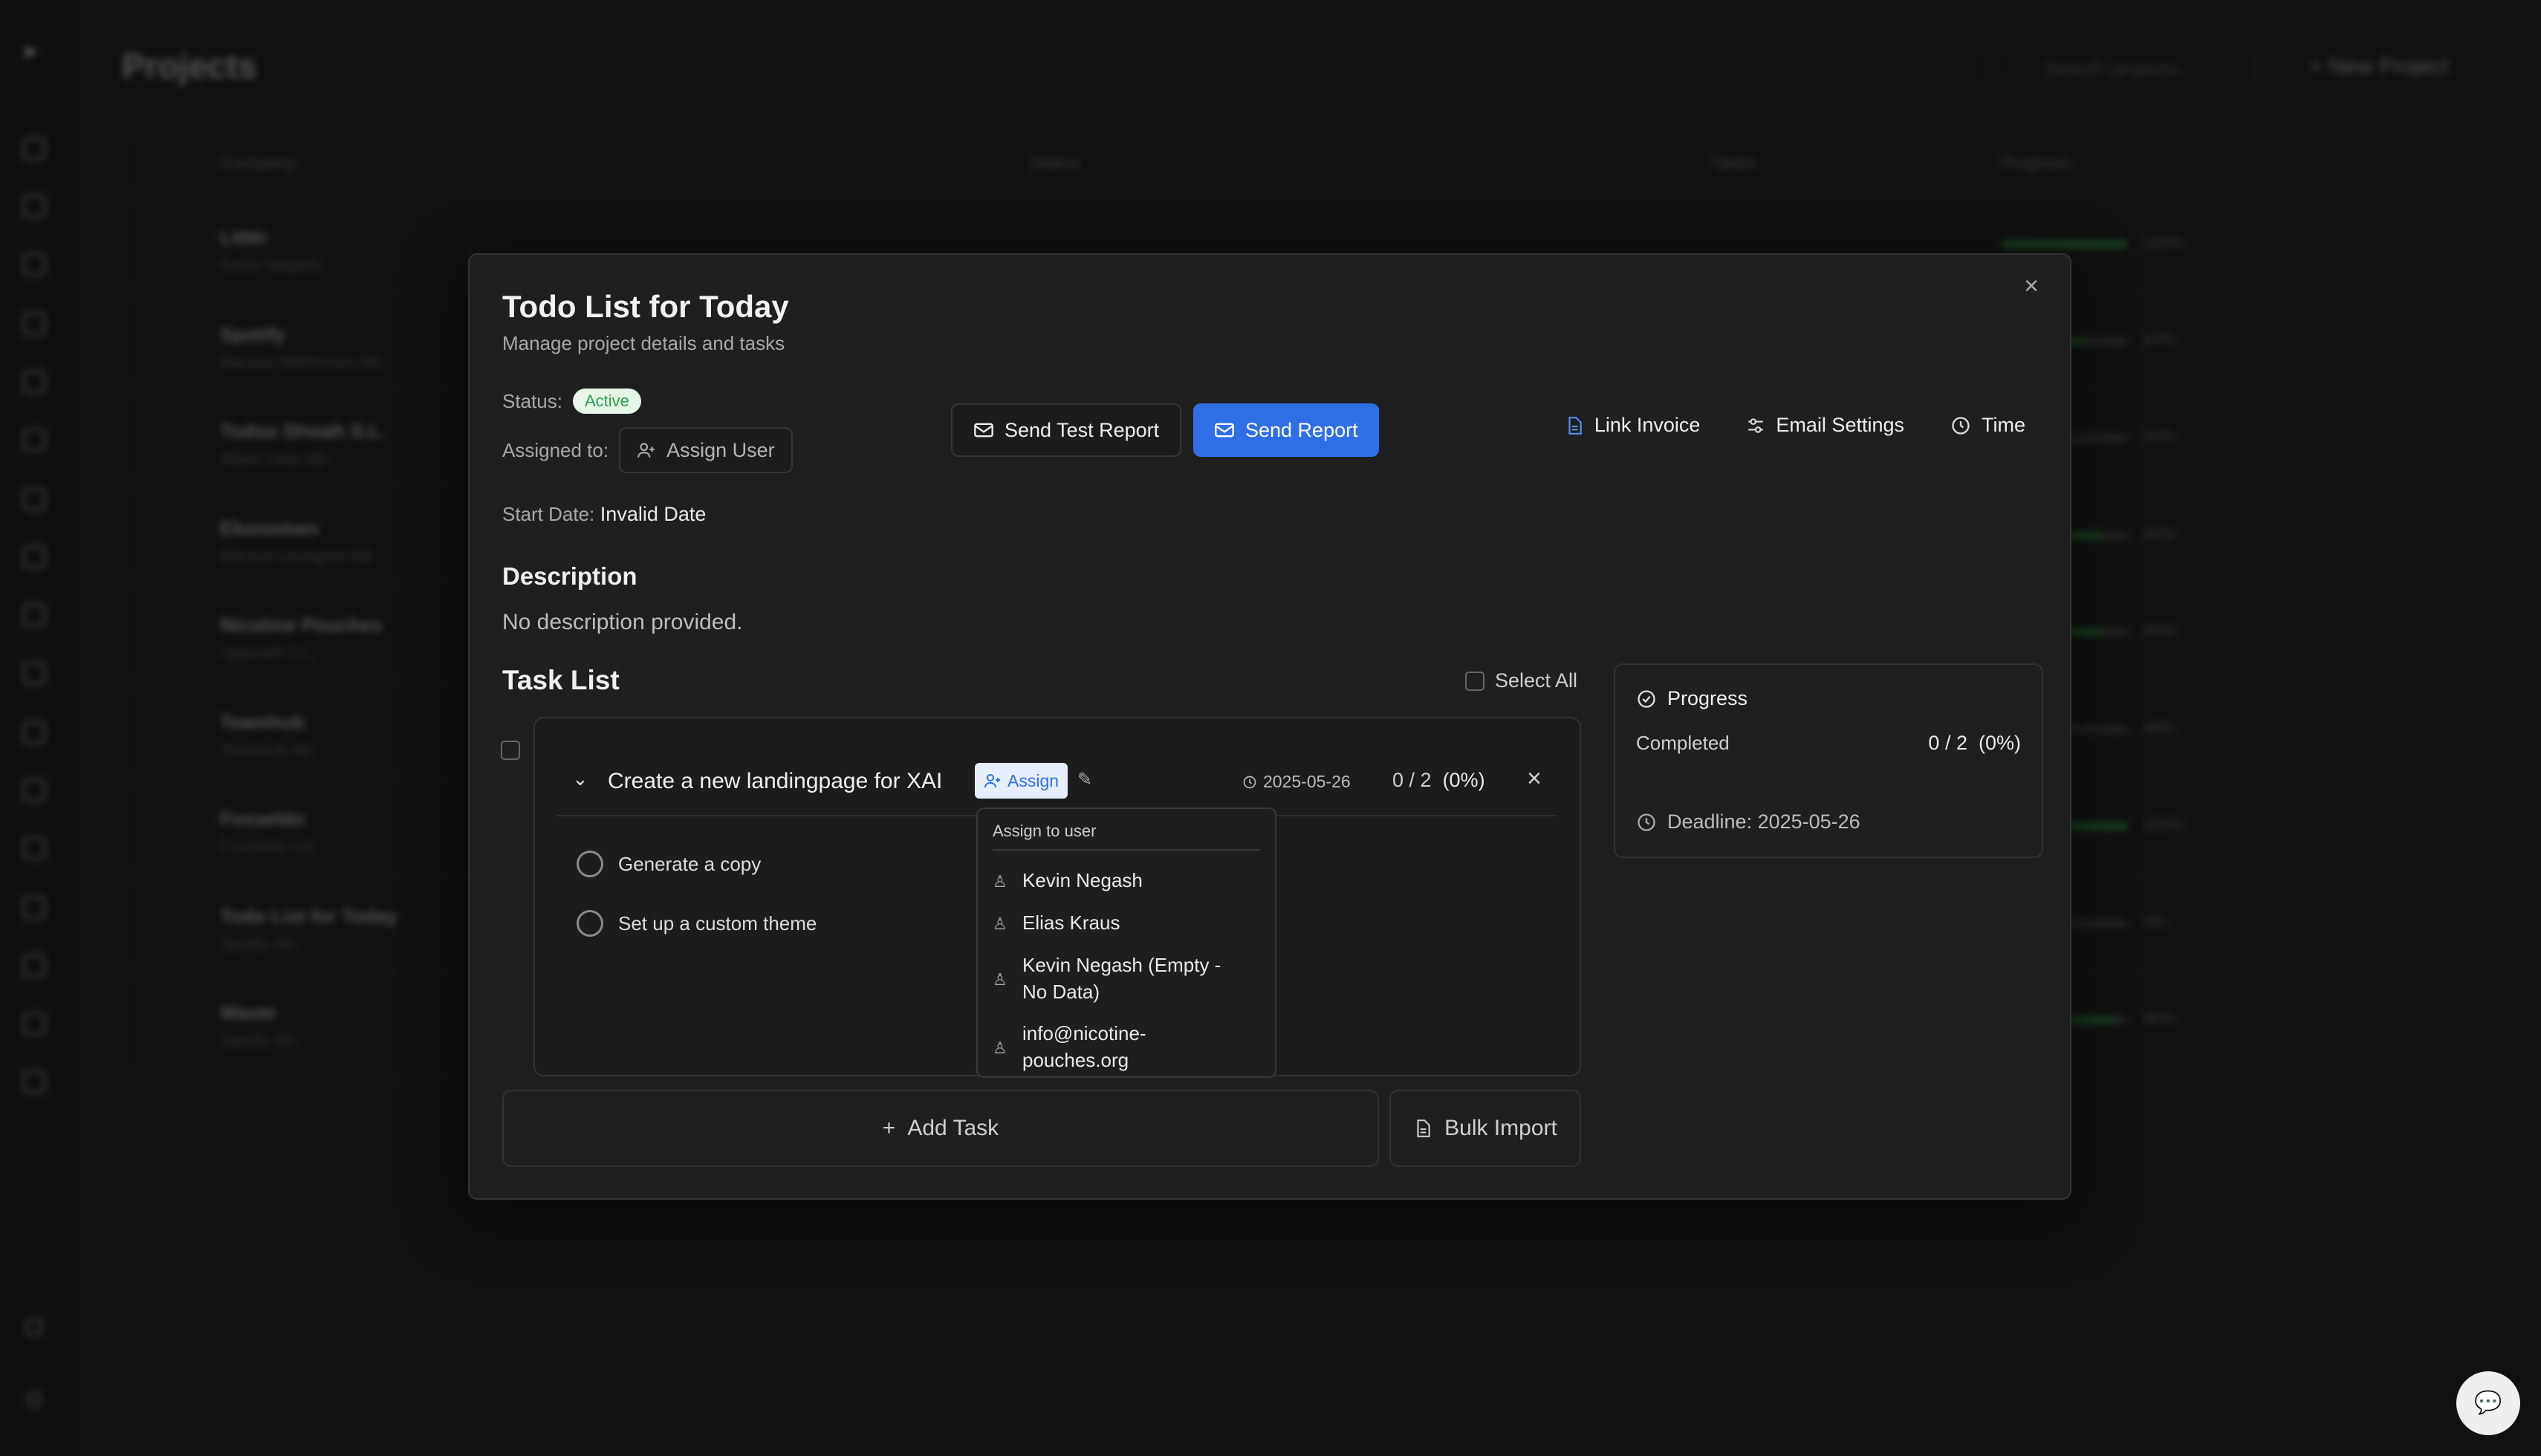 Image resolution: width=2541 pixels, height=1456 pixels. Describe the element at coordinates (2031, 286) in the screenshot. I see `close-icon: ×` at that location.